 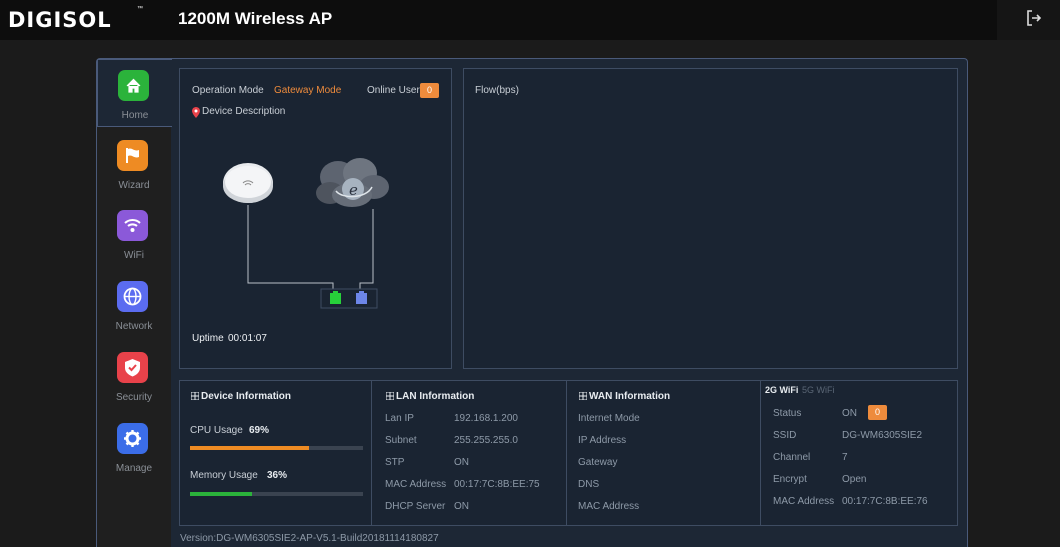 I want to click on sidebar-item-wifi: WiFi, so click(x=134, y=234).